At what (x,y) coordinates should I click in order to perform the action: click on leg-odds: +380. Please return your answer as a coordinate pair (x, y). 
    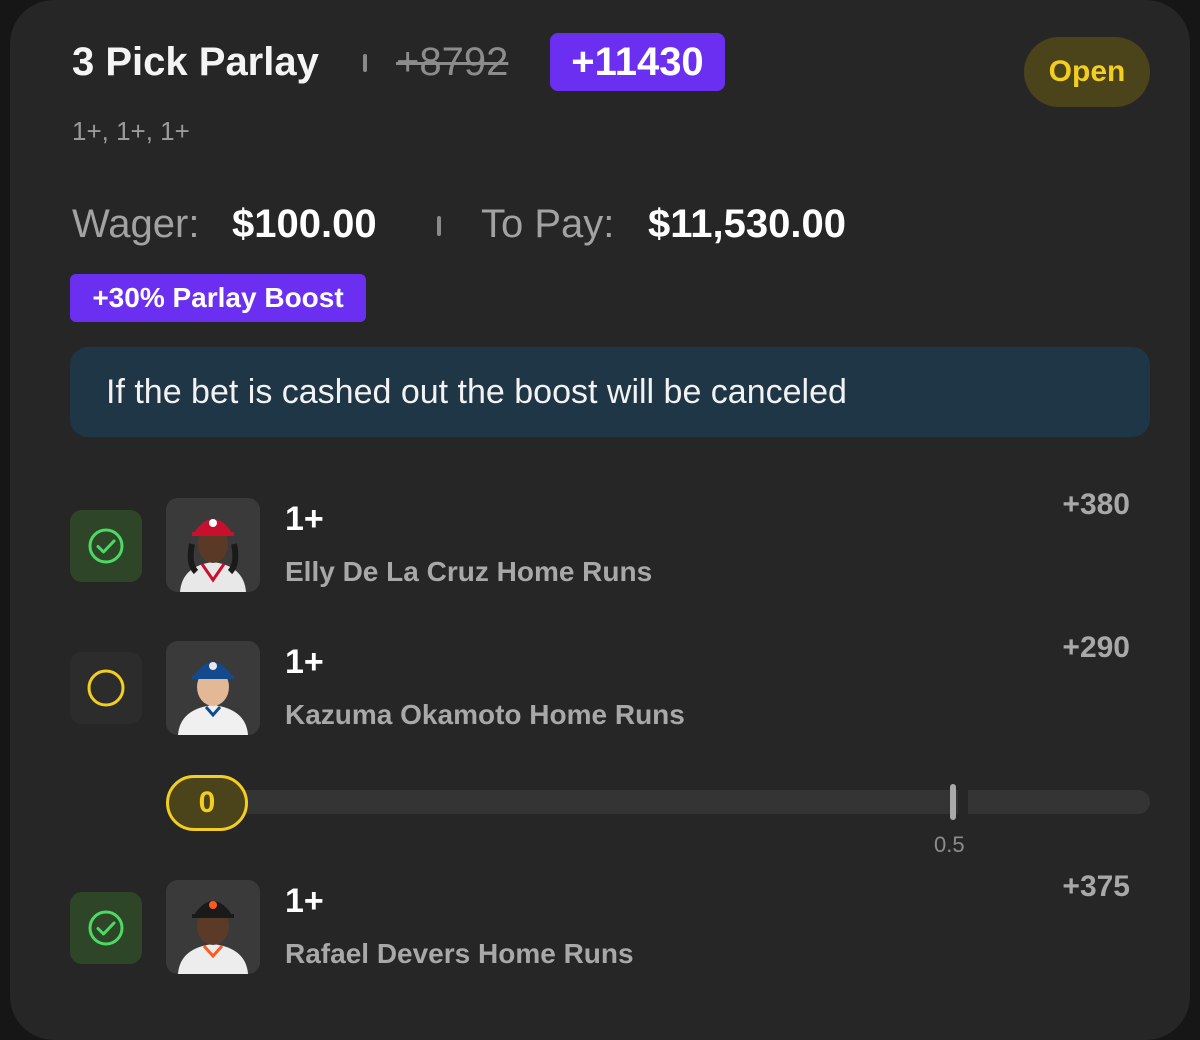
    Looking at the image, I should click on (1096, 504).